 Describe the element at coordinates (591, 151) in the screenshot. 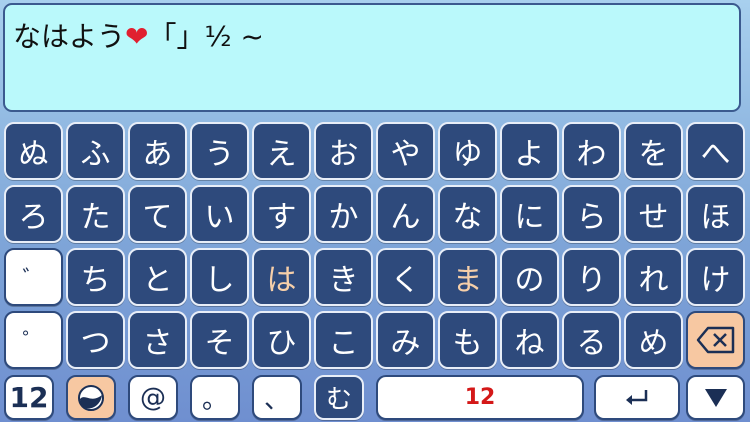

I see `key-row1-10: わ` at that location.